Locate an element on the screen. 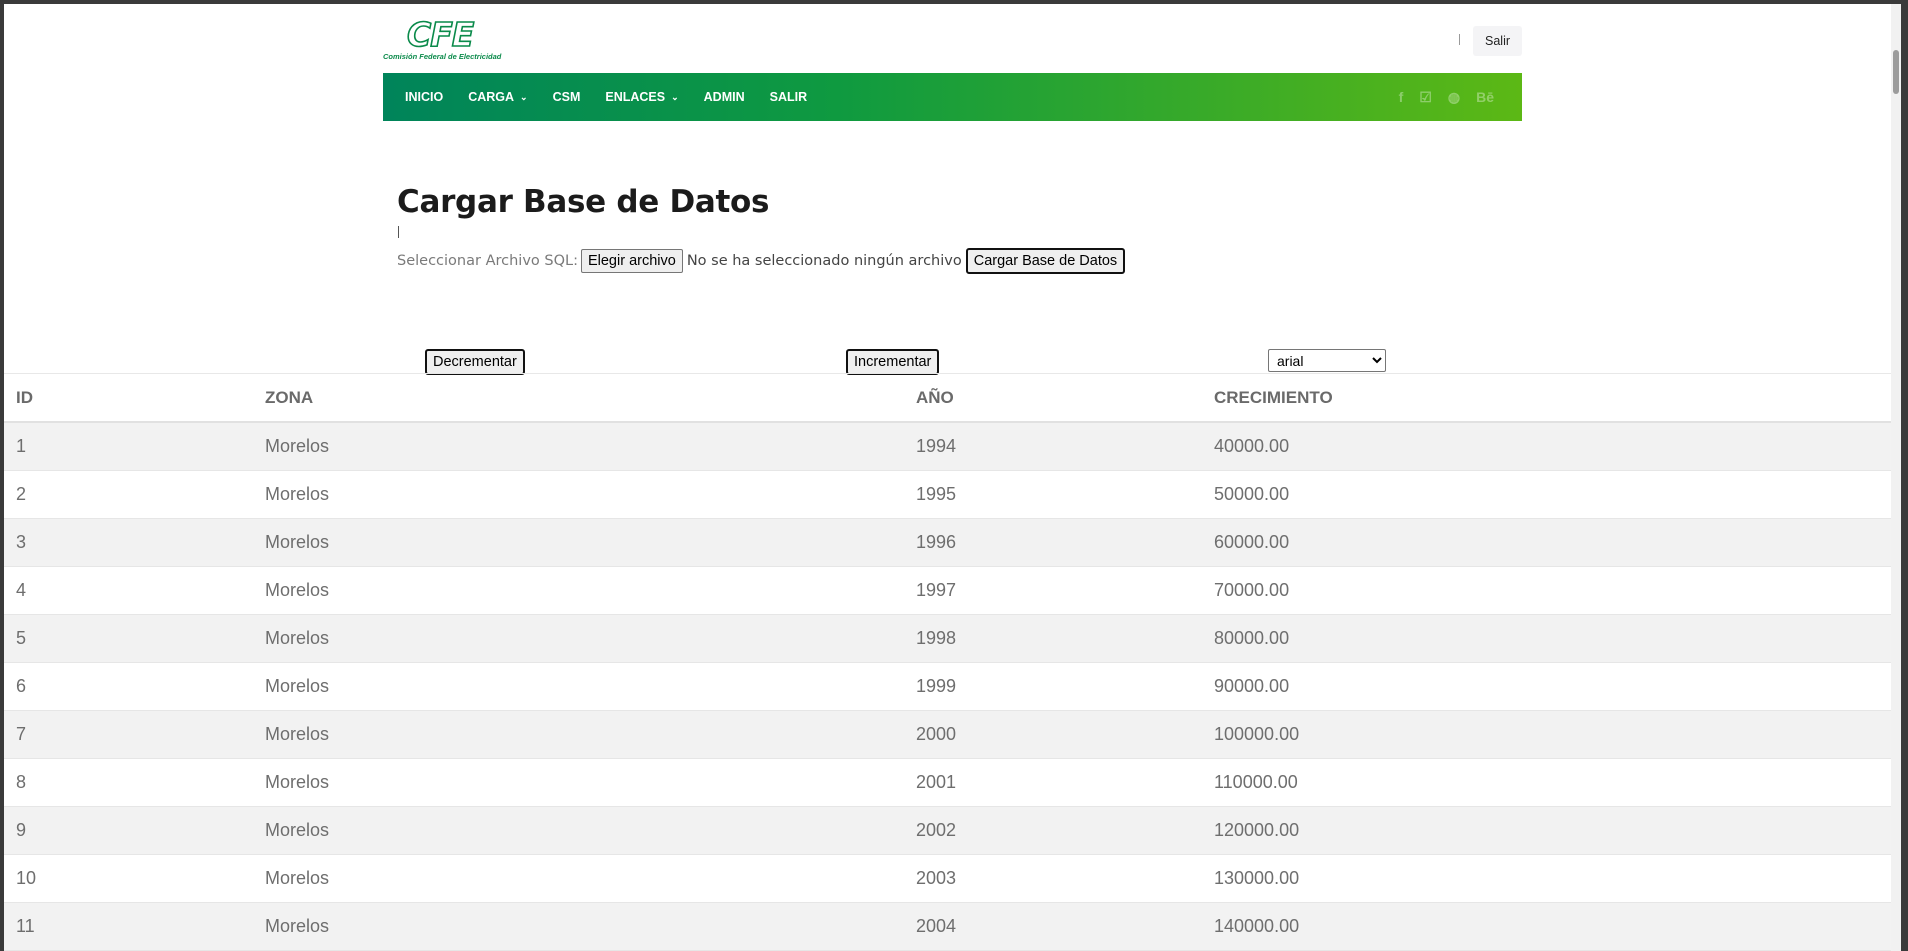 The height and width of the screenshot is (951, 1908). cell-ano: 2003 is located at coordinates (1065, 878).